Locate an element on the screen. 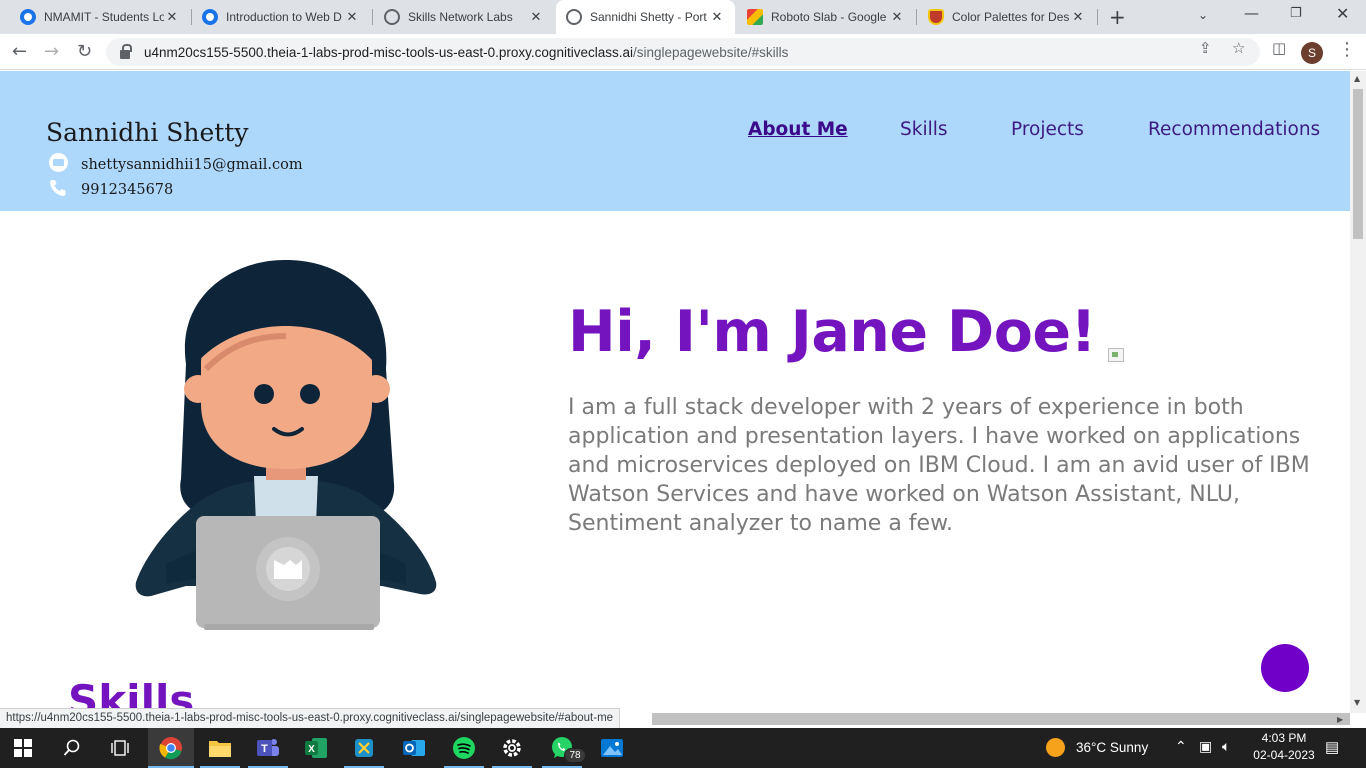 Image resolution: width=1366 pixels, height=768 pixels. tab-search-chevron-icon: ⌄ is located at coordinates (1203, 15).